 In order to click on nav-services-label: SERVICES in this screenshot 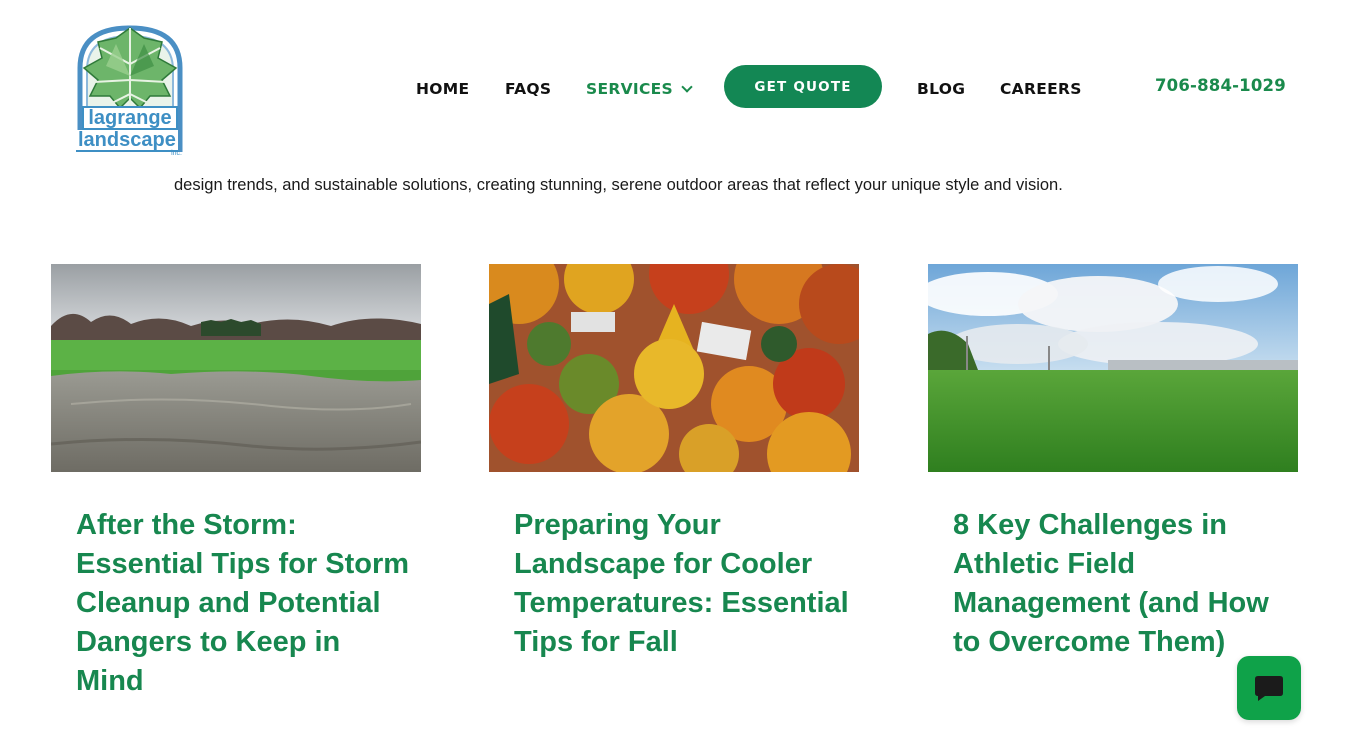, I will do `click(629, 89)`.